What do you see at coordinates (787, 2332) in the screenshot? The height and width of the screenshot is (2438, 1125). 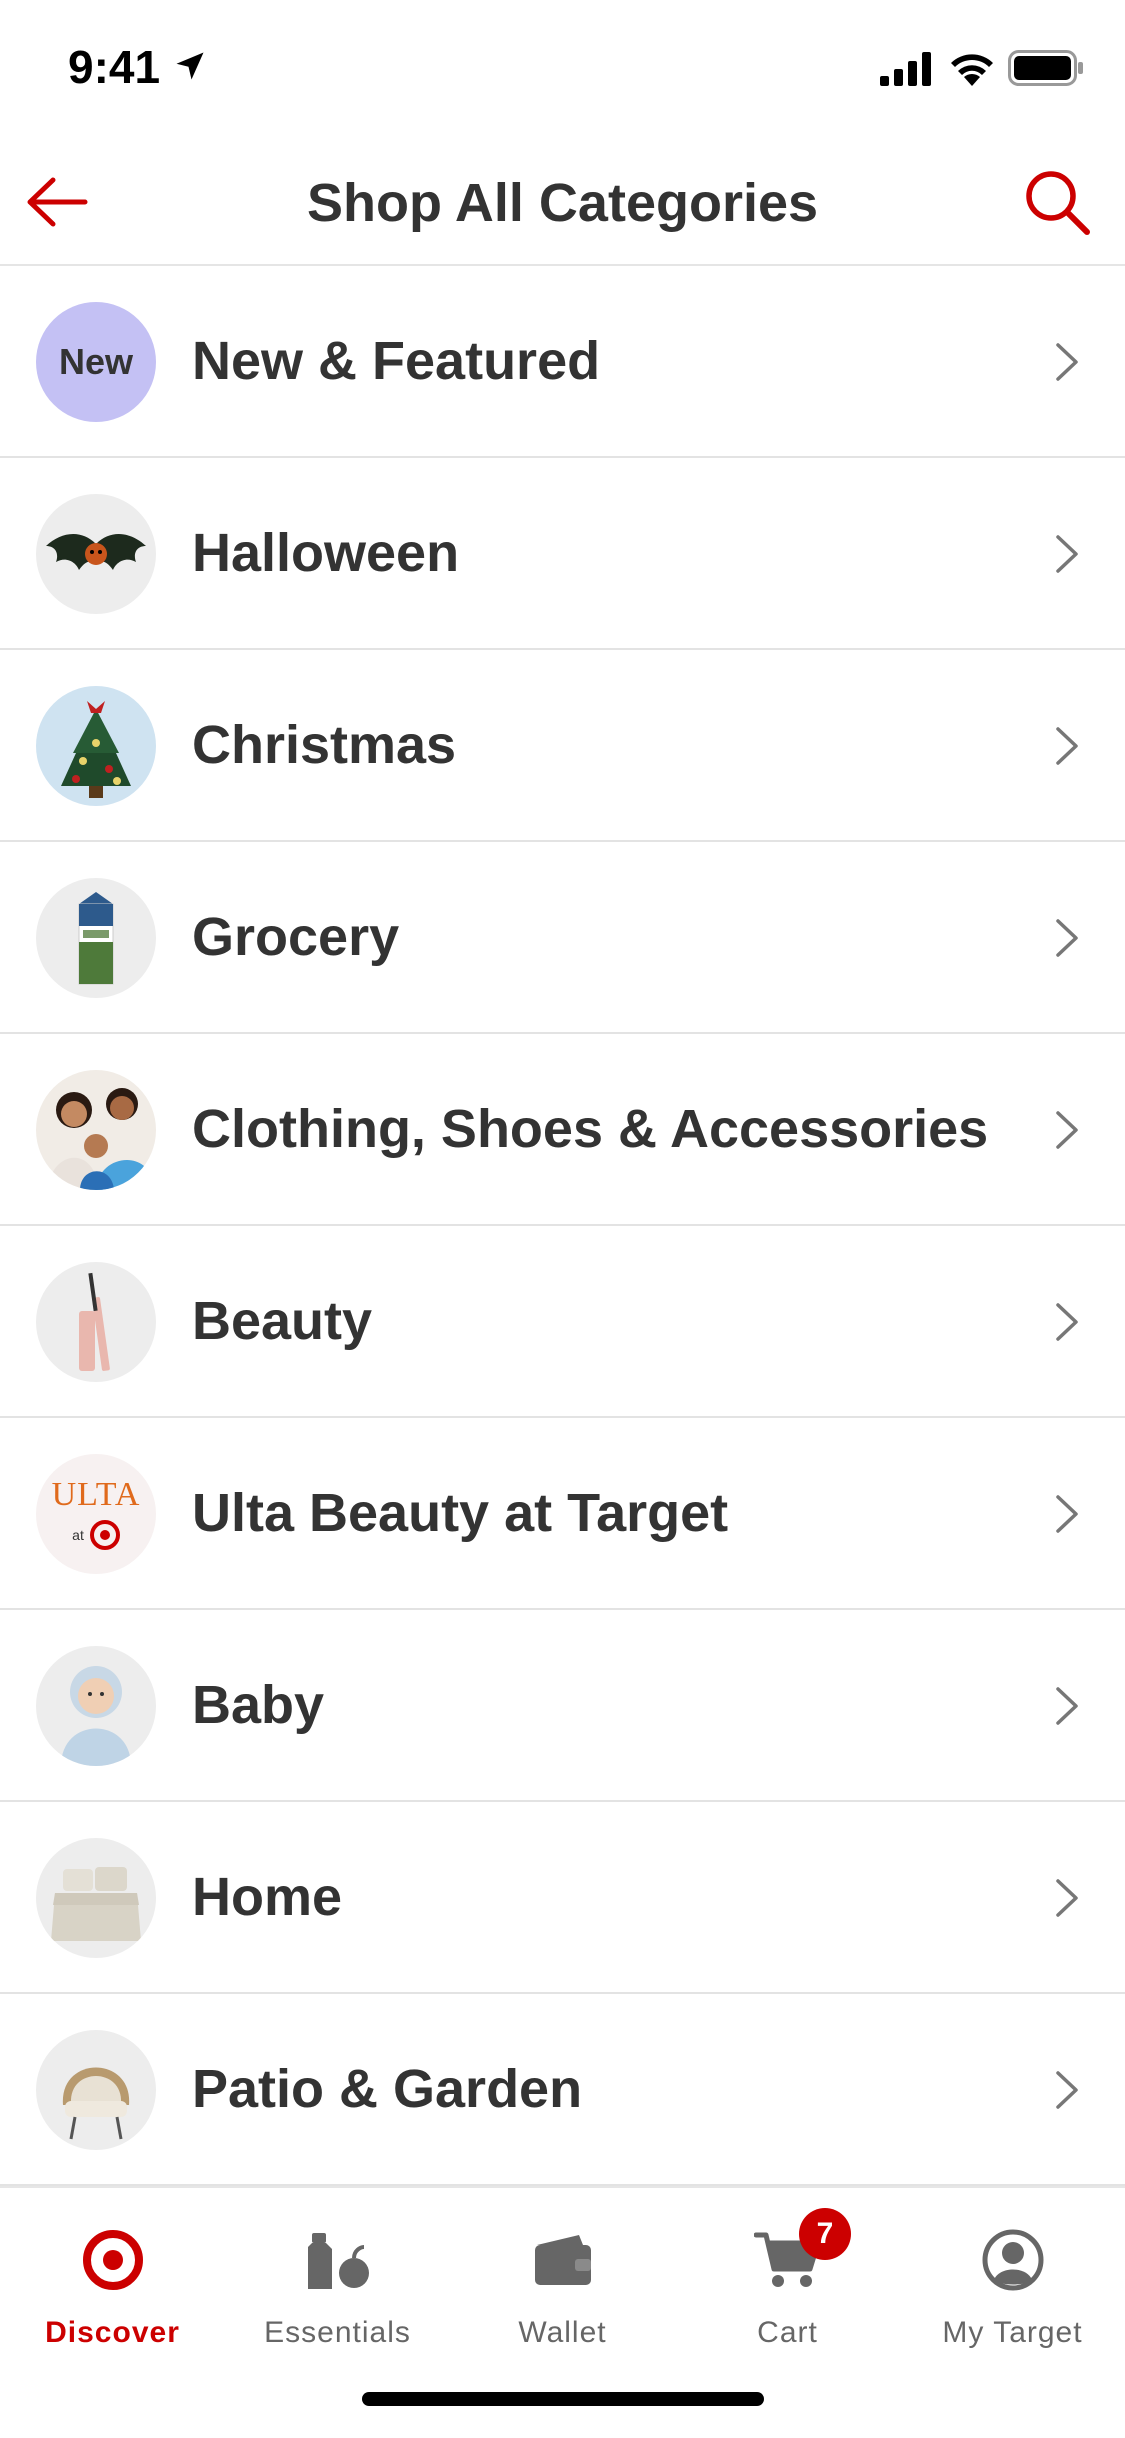 I see `tab-label: Cart` at bounding box center [787, 2332].